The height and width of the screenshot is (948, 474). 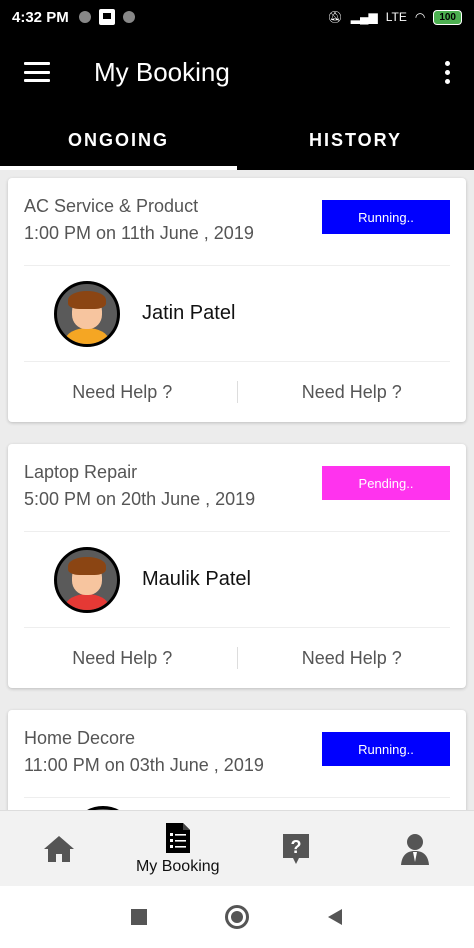 I want to click on provider-name: Maulik Patel, so click(x=196, y=579).